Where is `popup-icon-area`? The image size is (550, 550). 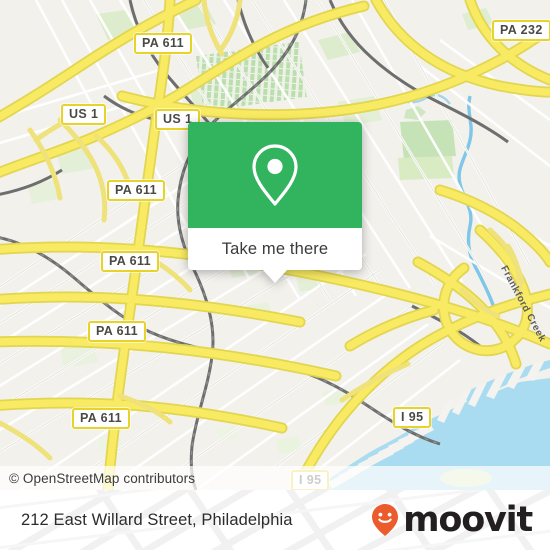 popup-icon-area is located at coordinates (275, 175).